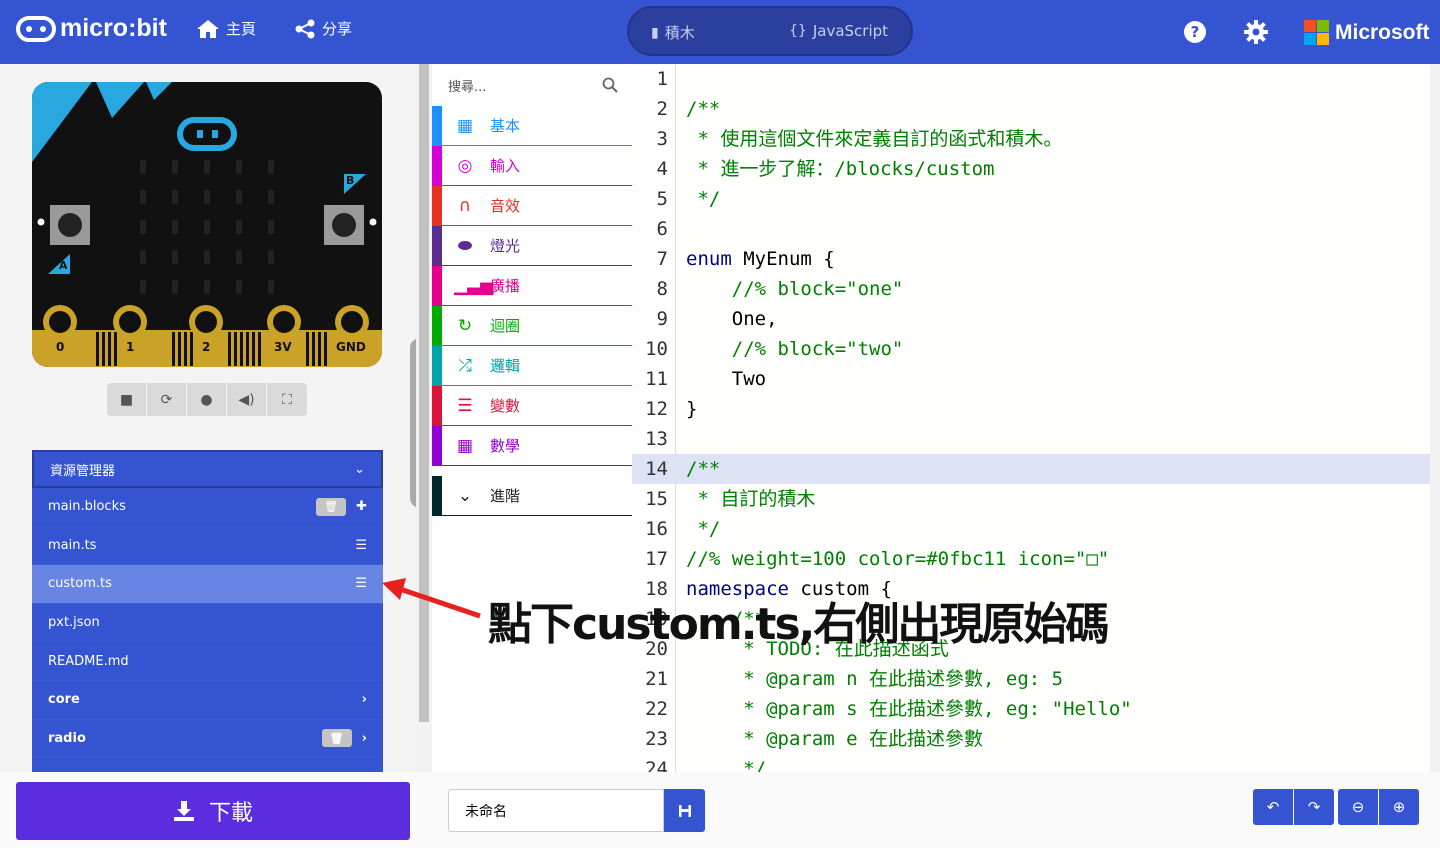 This screenshot has width=1440, height=848. Describe the element at coordinates (88, 661) in the screenshot. I see `file-name: README.md` at that location.